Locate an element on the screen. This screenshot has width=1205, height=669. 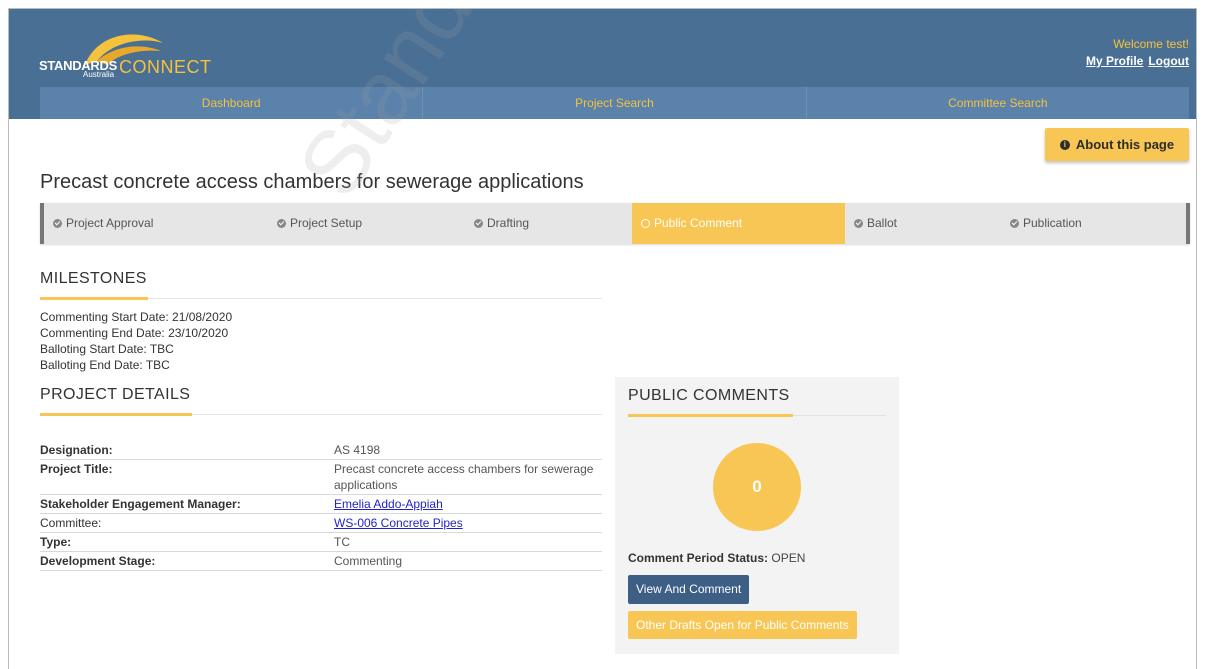
comment-period-status: Comment Period Status: OPEN is located at coordinates (716, 558).